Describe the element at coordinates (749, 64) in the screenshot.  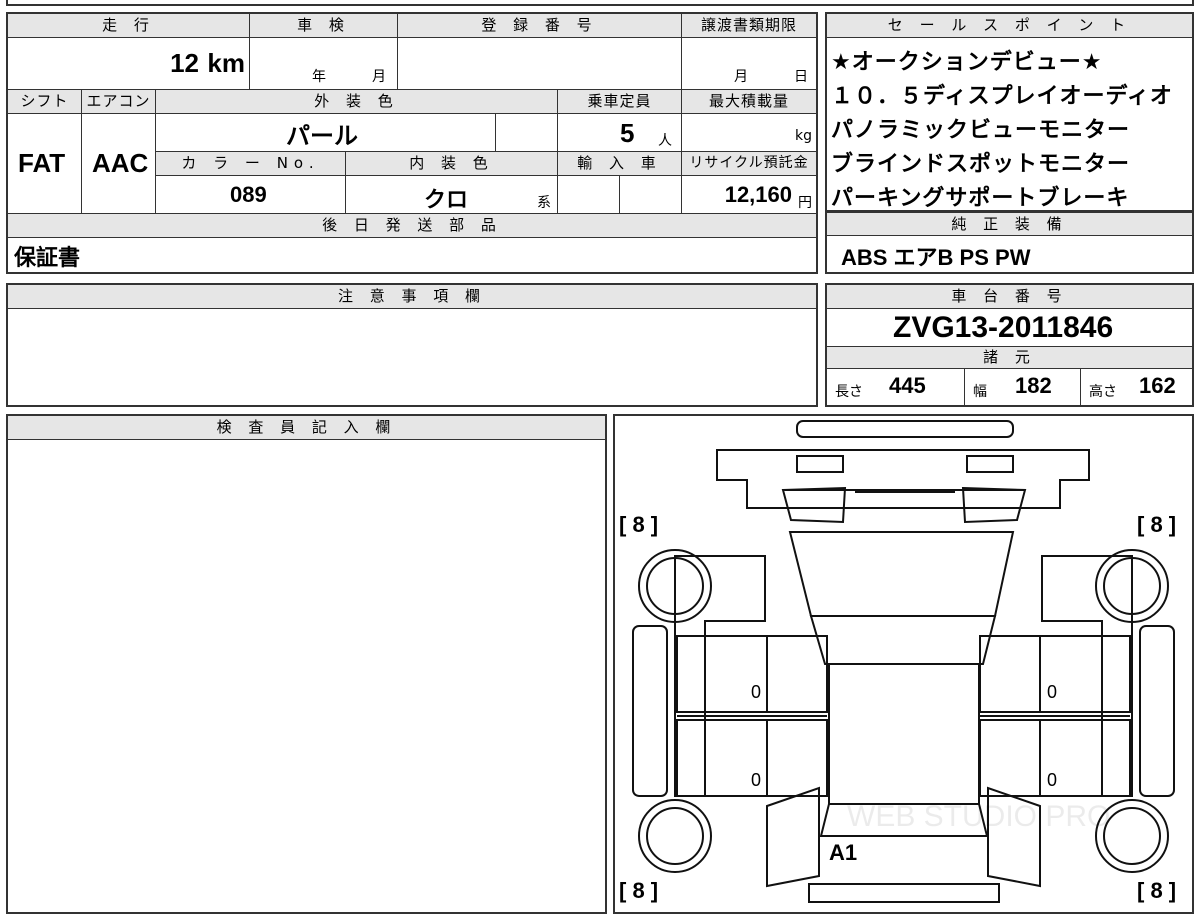
I see `transfer-deadline-cell: 月 日` at that location.